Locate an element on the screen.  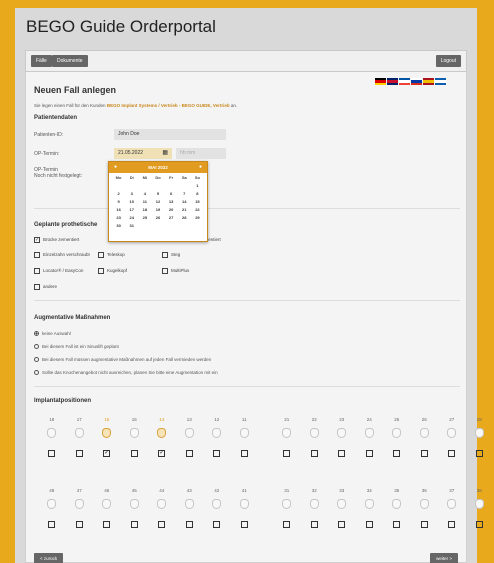
german-flag is located at coordinates (380, 81).